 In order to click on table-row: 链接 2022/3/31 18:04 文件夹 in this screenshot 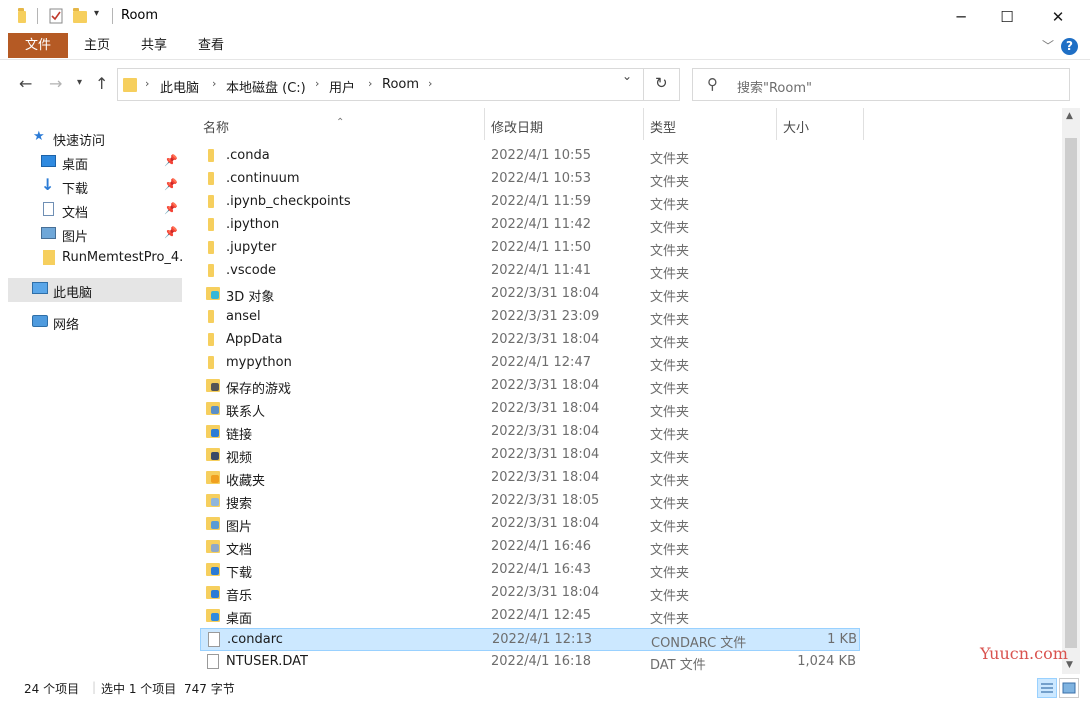, I will do `click(530, 432)`.